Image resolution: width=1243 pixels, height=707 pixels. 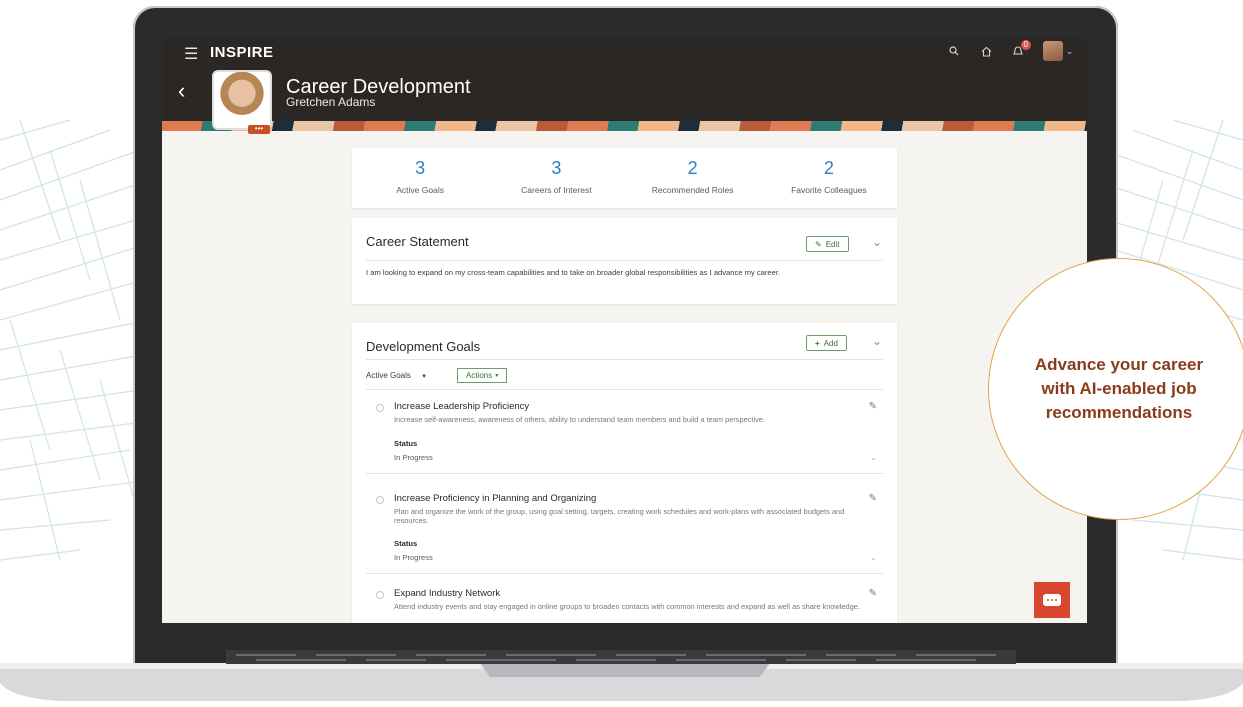 What do you see at coordinates (829, 190) in the screenshot?
I see `stat-label: Favorite Colleagues` at bounding box center [829, 190].